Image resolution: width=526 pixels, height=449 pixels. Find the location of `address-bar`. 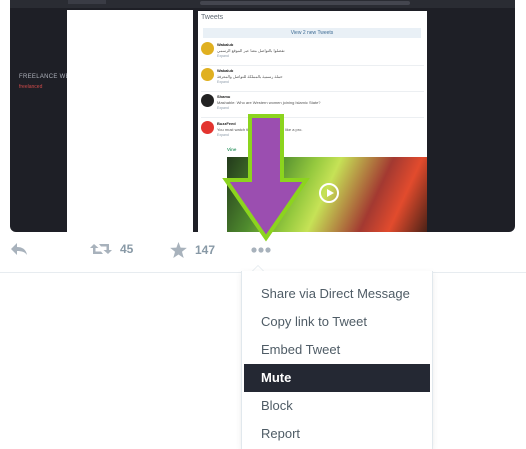

address-bar is located at coordinates (305, 3).